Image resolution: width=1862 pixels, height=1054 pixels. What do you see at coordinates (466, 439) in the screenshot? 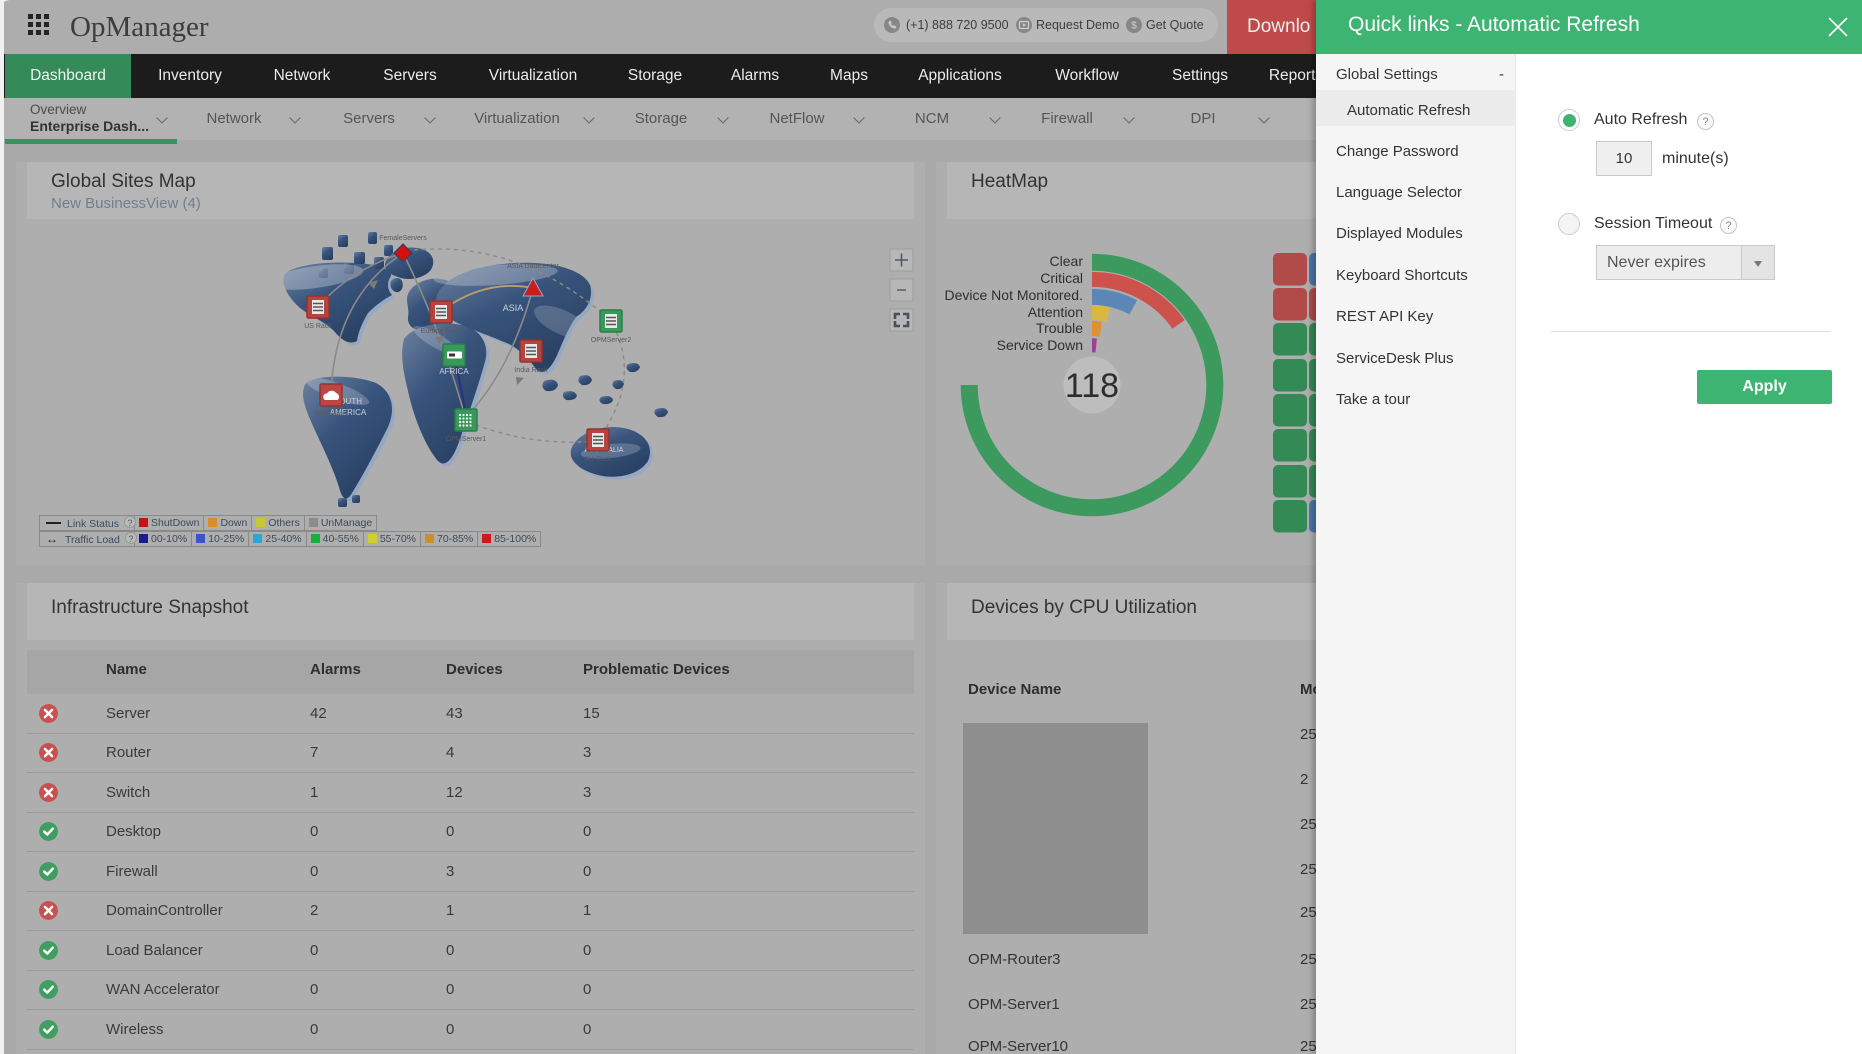
I see `svg-text: OPMServer1` at bounding box center [466, 439].